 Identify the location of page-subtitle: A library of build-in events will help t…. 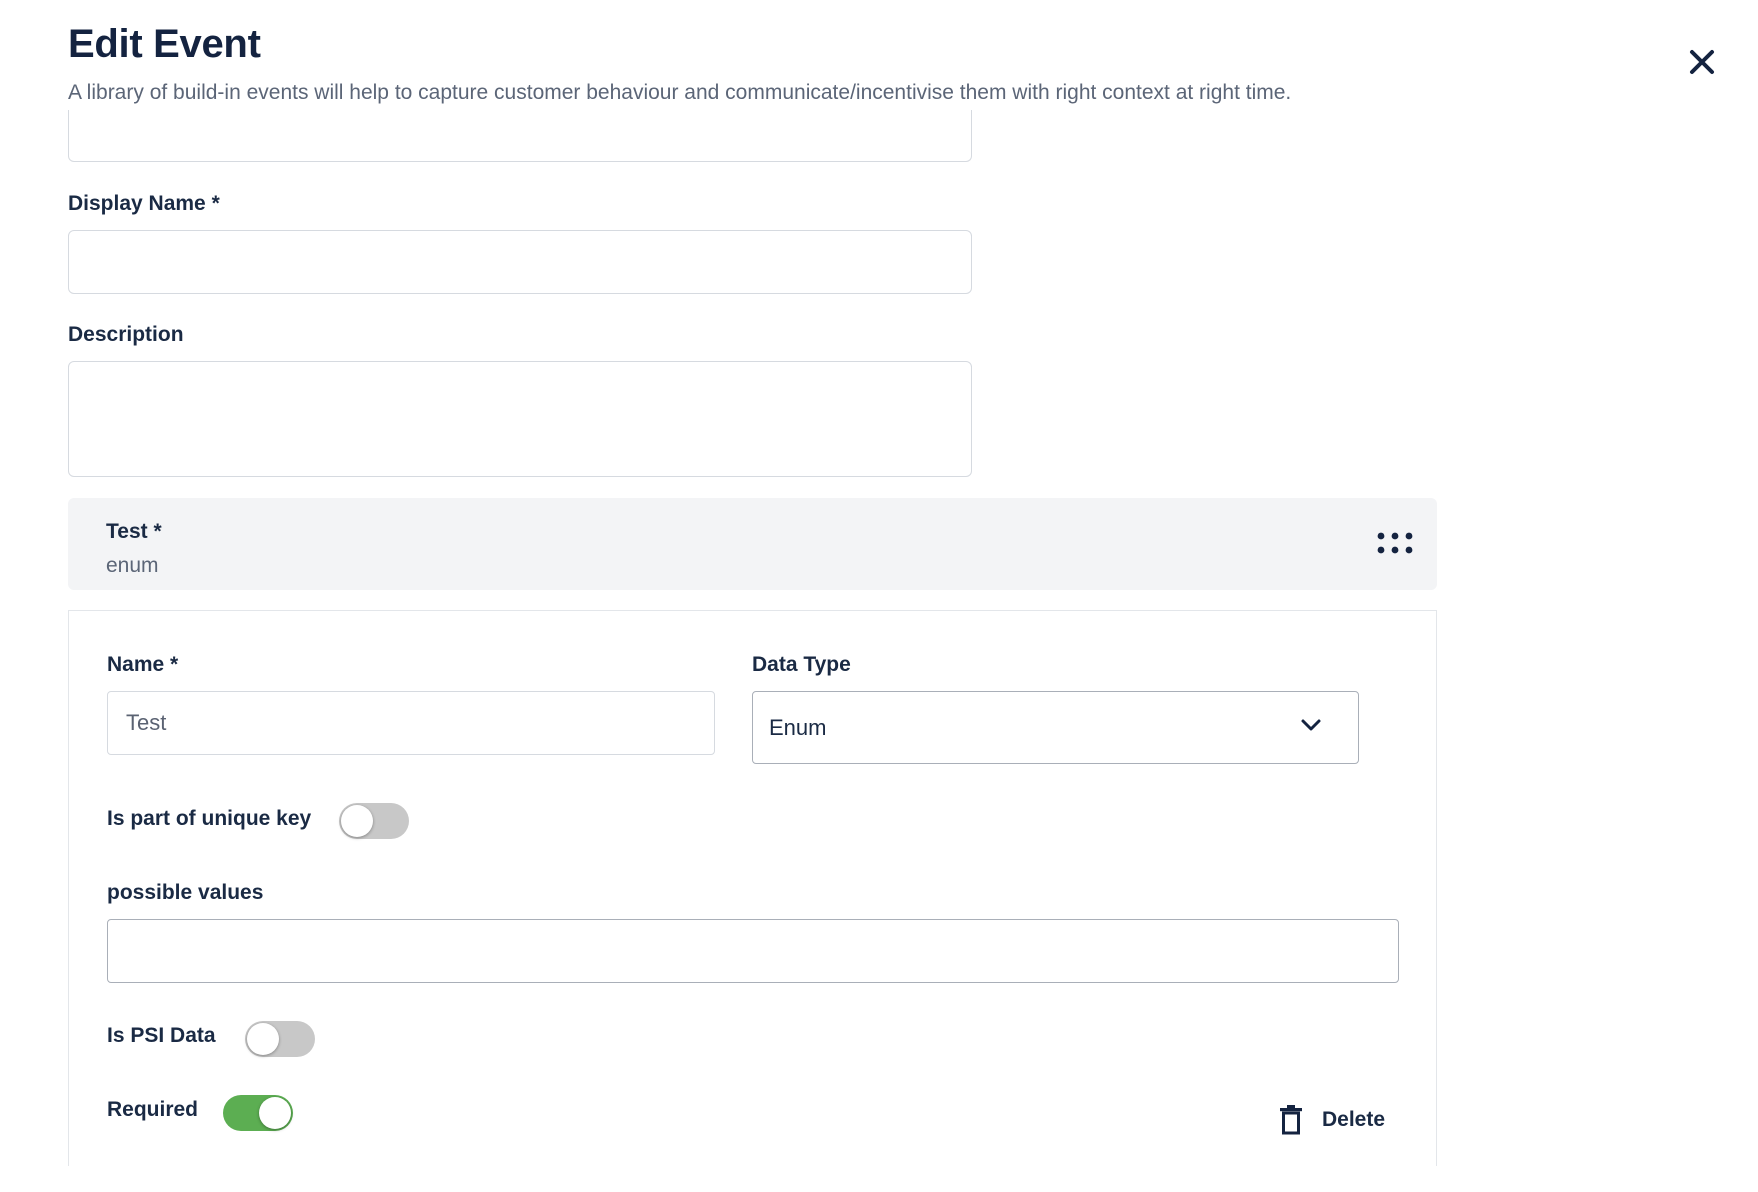
(680, 92).